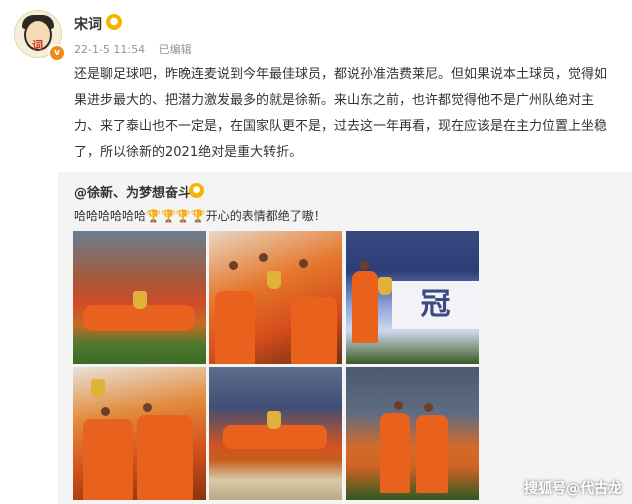  I want to click on repost-text: 哈哈哈哈哈哈🏆🏆🏆🏆开心的表情都绝了嗷！, so click(200, 215).